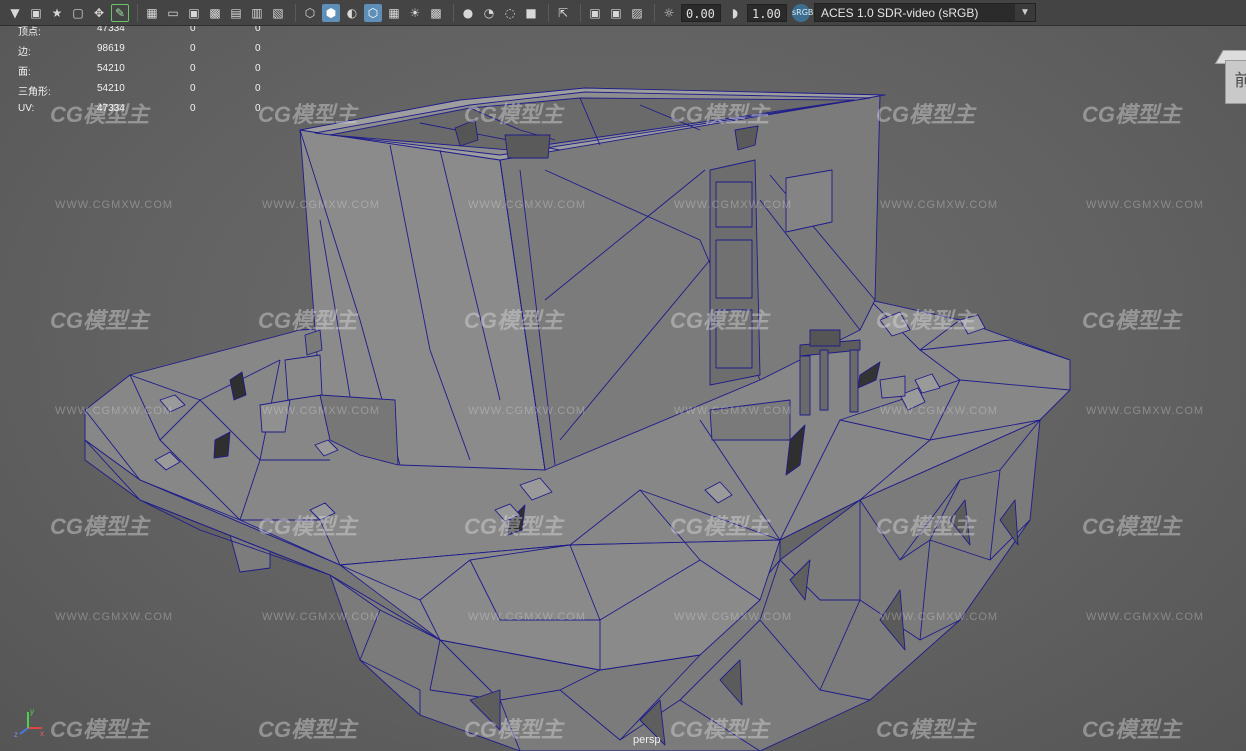 The image size is (1246, 751). Describe the element at coordinates (236, 13) in the screenshot. I see `field-chart-icon: ▤` at that location.